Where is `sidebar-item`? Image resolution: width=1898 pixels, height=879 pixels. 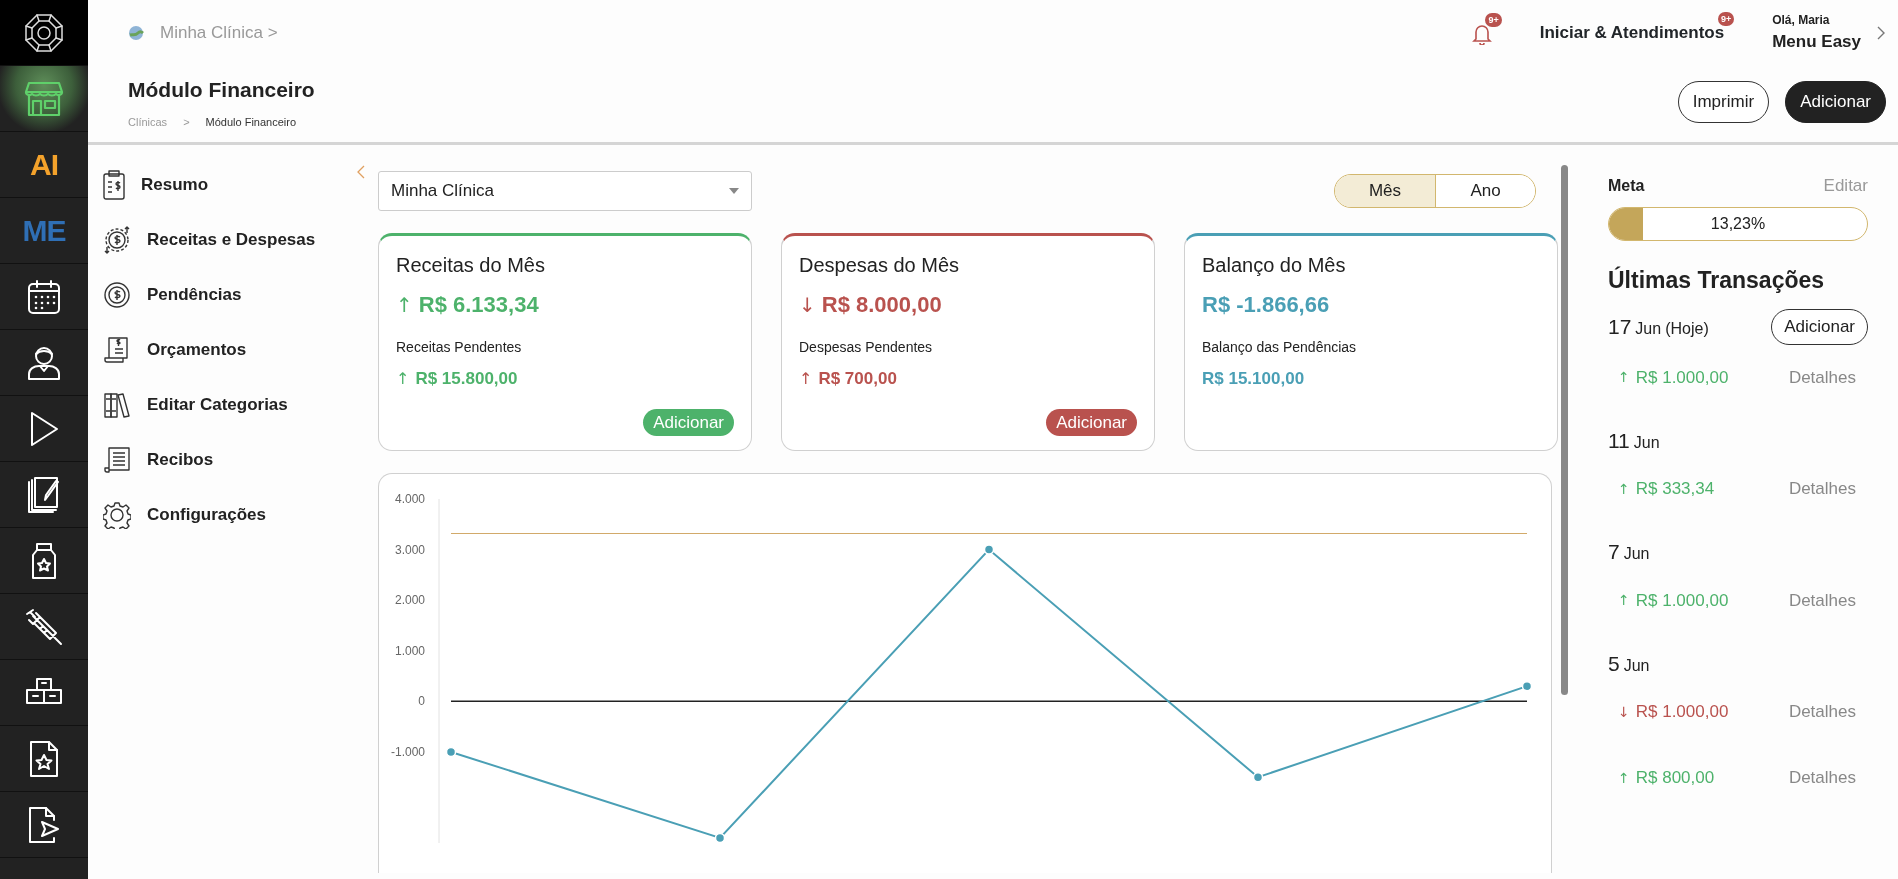 sidebar-item is located at coordinates (44, 99).